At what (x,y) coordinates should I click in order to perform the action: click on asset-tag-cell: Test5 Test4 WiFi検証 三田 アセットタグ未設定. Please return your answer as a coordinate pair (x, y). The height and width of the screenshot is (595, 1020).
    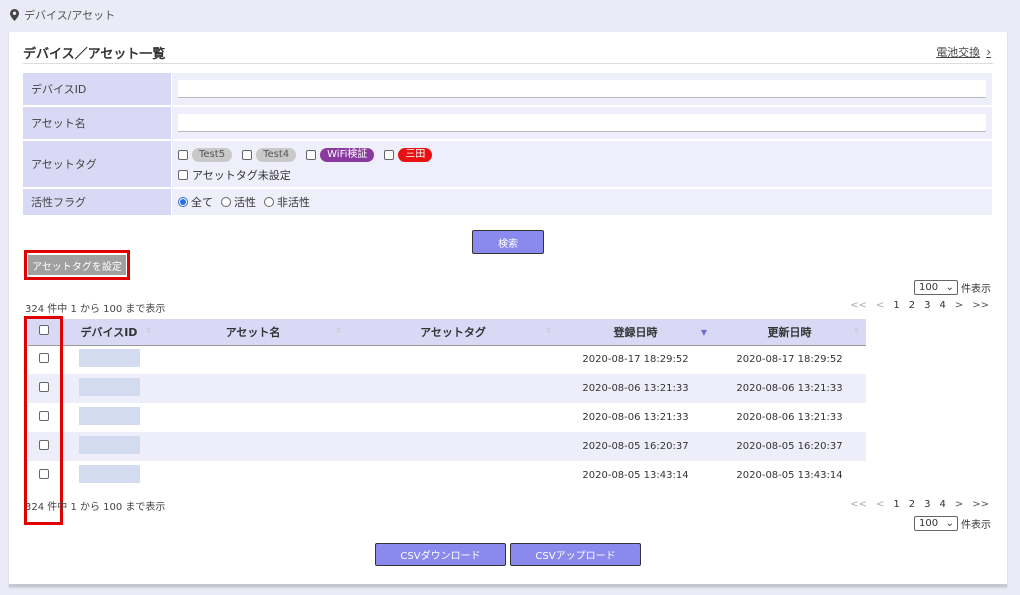
    Looking at the image, I should click on (582, 164).